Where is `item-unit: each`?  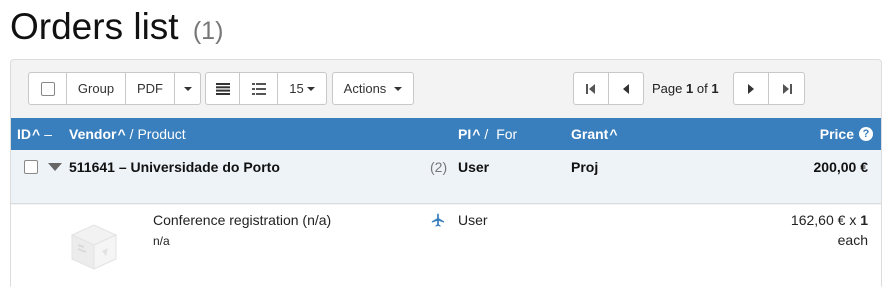 item-unit: each is located at coordinates (852, 240).